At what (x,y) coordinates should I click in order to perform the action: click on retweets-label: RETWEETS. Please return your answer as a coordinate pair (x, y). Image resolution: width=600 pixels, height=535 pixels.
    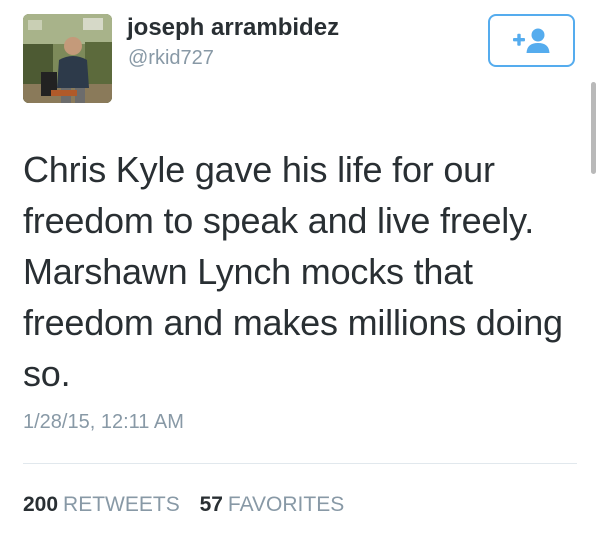
    Looking at the image, I should click on (121, 504).